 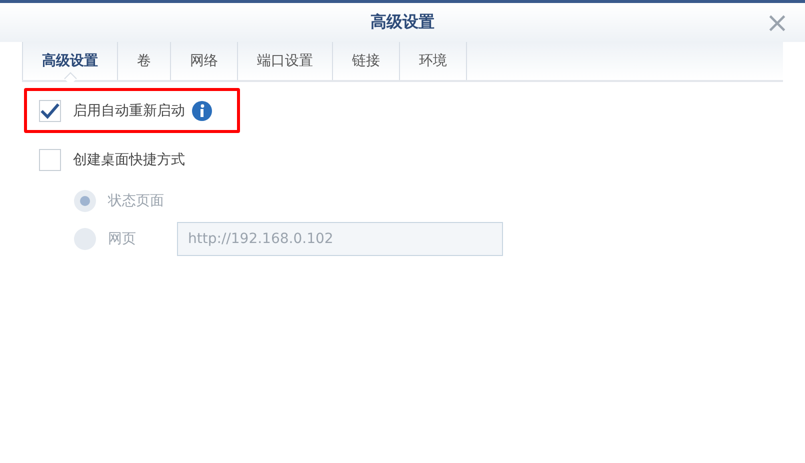 What do you see at coordinates (365, 61) in the screenshot?
I see `tab: 链接` at bounding box center [365, 61].